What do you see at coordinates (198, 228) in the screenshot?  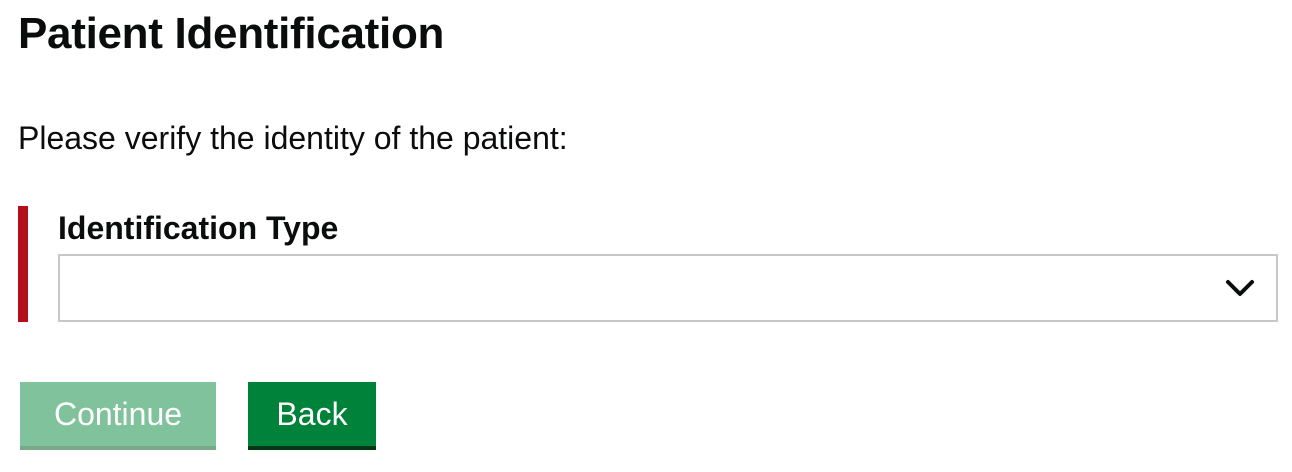 I see `identification-type-label: Identification Type` at bounding box center [198, 228].